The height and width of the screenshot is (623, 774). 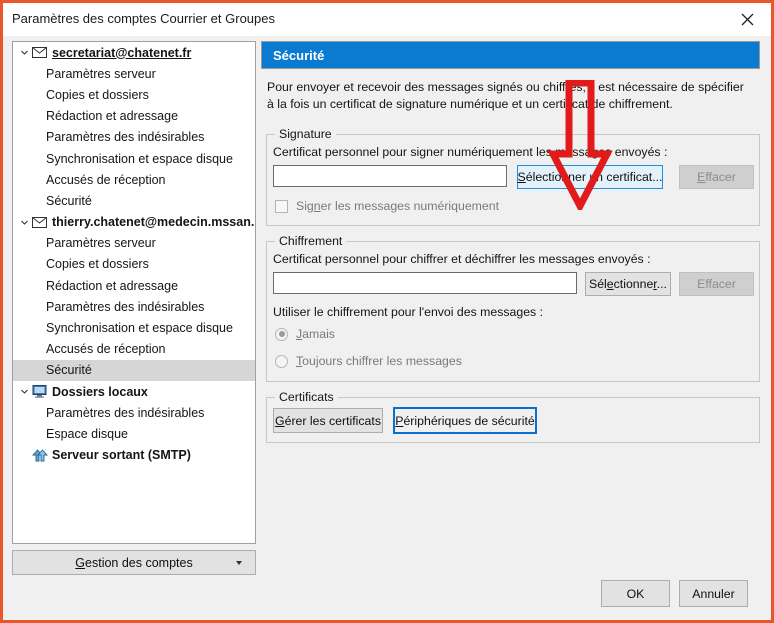 I want to click on tree-item-junk-local: Paramètres des indésirables, so click(x=134, y=412).